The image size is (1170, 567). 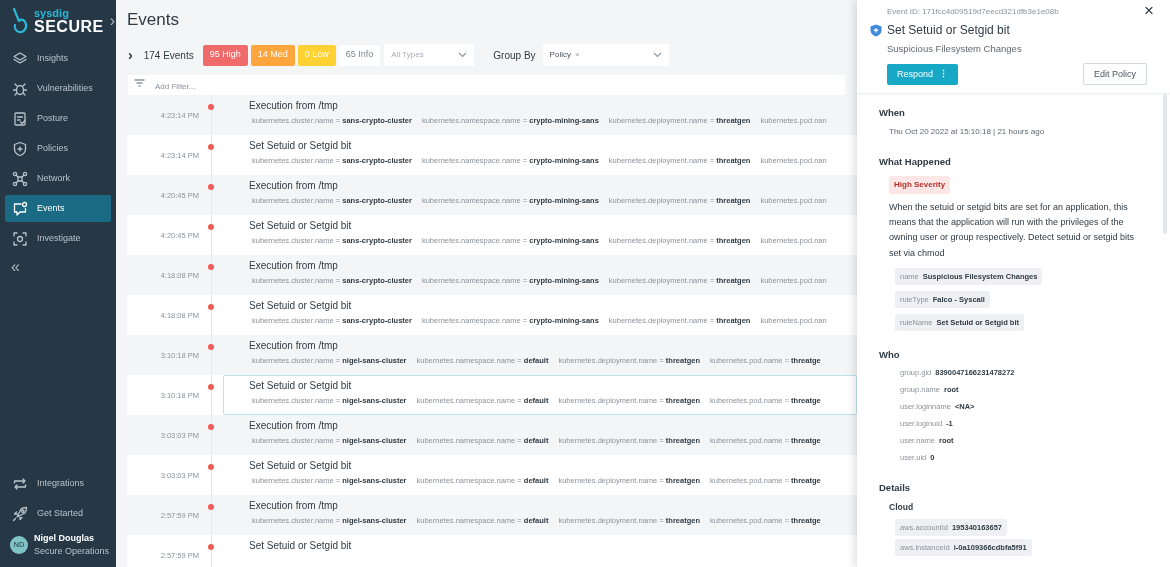 I want to click on collapse-button: «, so click(x=10, y=267).